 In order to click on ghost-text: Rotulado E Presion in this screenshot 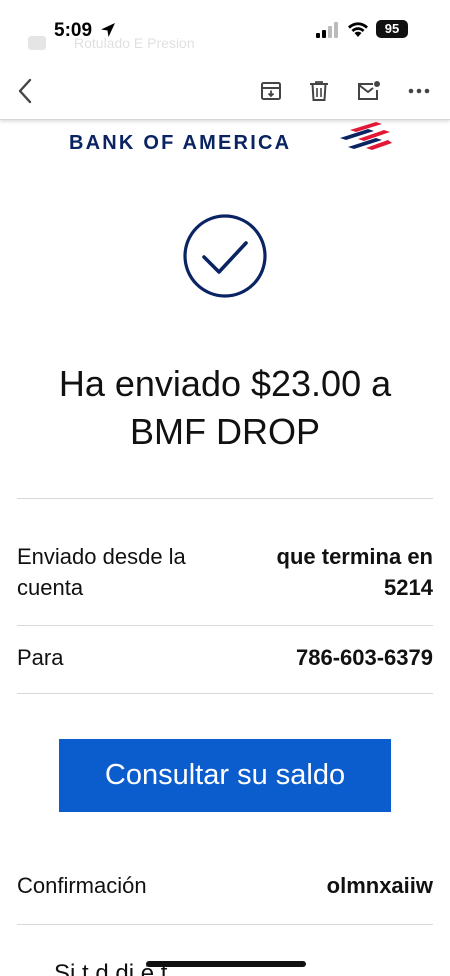, I will do `click(134, 43)`.